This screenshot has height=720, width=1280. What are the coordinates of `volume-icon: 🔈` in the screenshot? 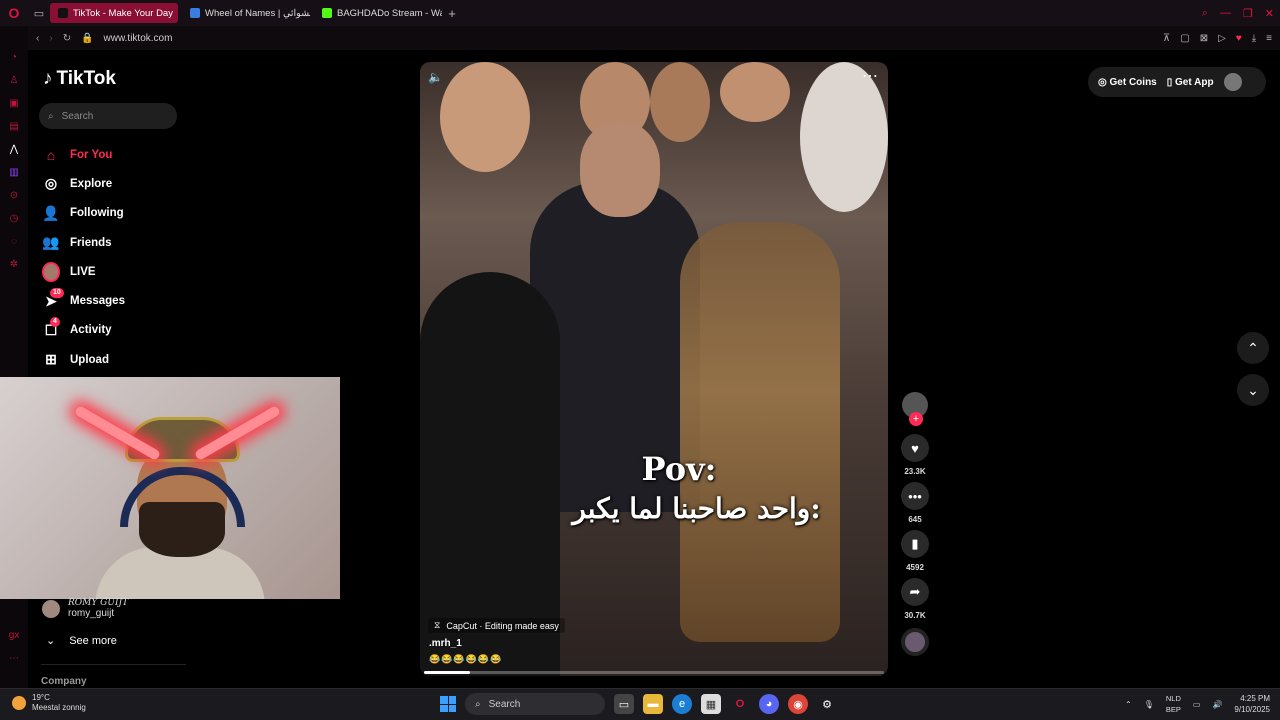 It's located at (435, 77).